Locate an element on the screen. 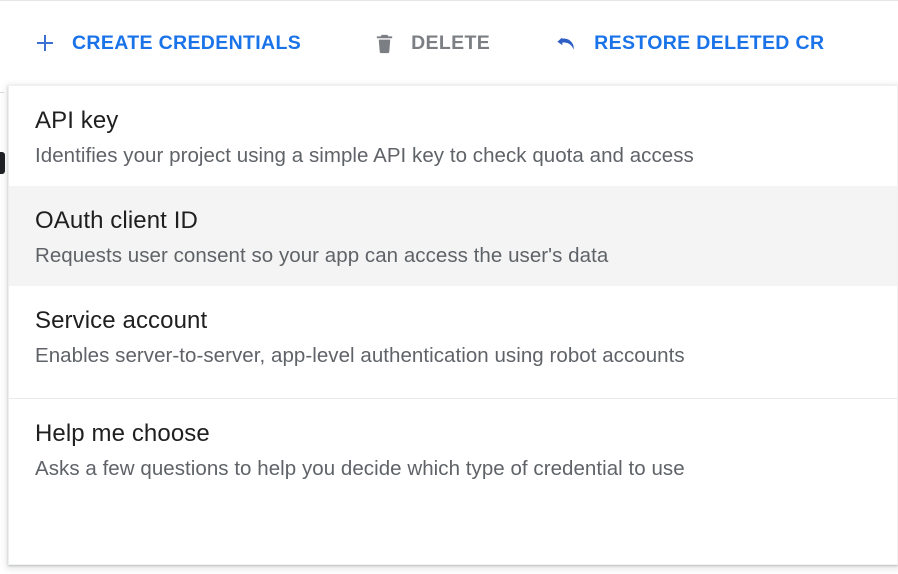  restore-deleted-credentials-button: RESTORE DELETED CR is located at coordinates (688, 43).